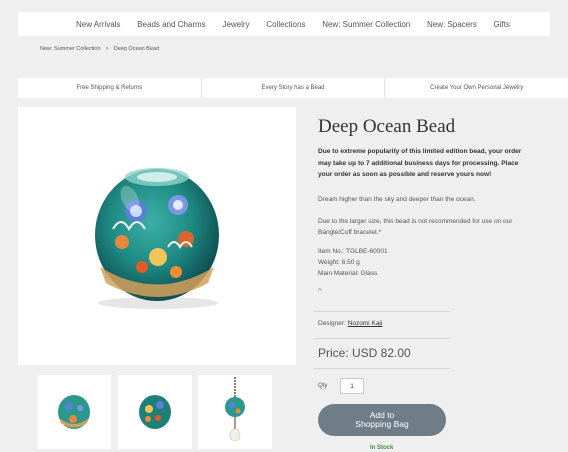 The height and width of the screenshot is (452, 568). Describe the element at coordinates (366, 24) in the screenshot. I see `nav-item-summer-collection: New: Summer Collection` at that location.